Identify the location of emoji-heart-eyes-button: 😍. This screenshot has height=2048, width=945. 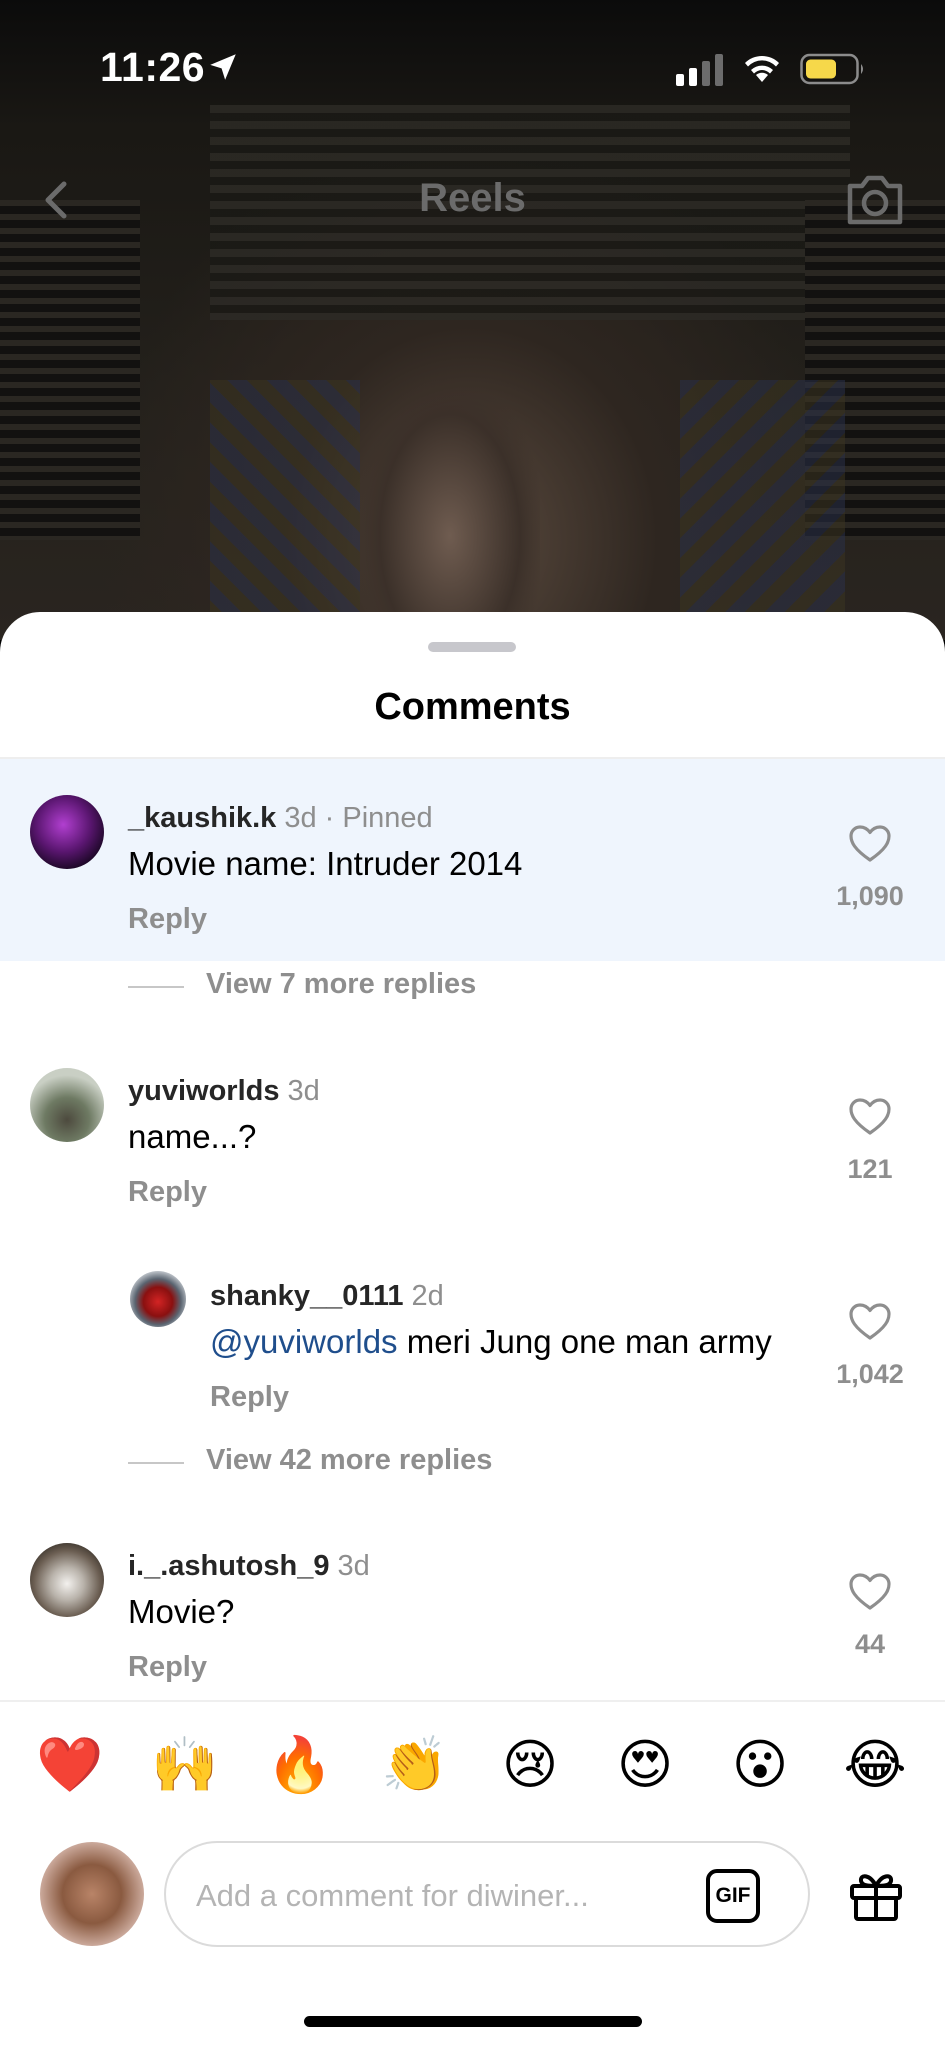
(645, 1765).